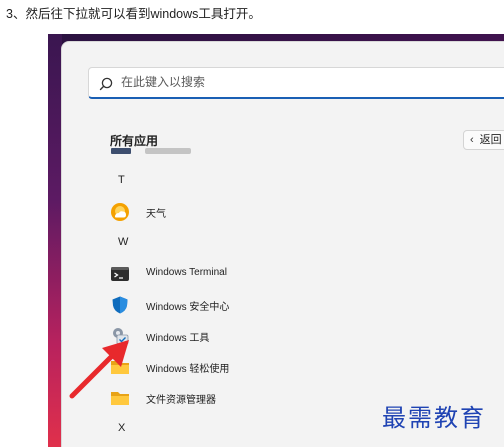 Image resolution: width=504 pixels, height=447 pixels. What do you see at coordinates (188, 307) in the screenshot?
I see `app-label: Windows 安全中心` at bounding box center [188, 307].